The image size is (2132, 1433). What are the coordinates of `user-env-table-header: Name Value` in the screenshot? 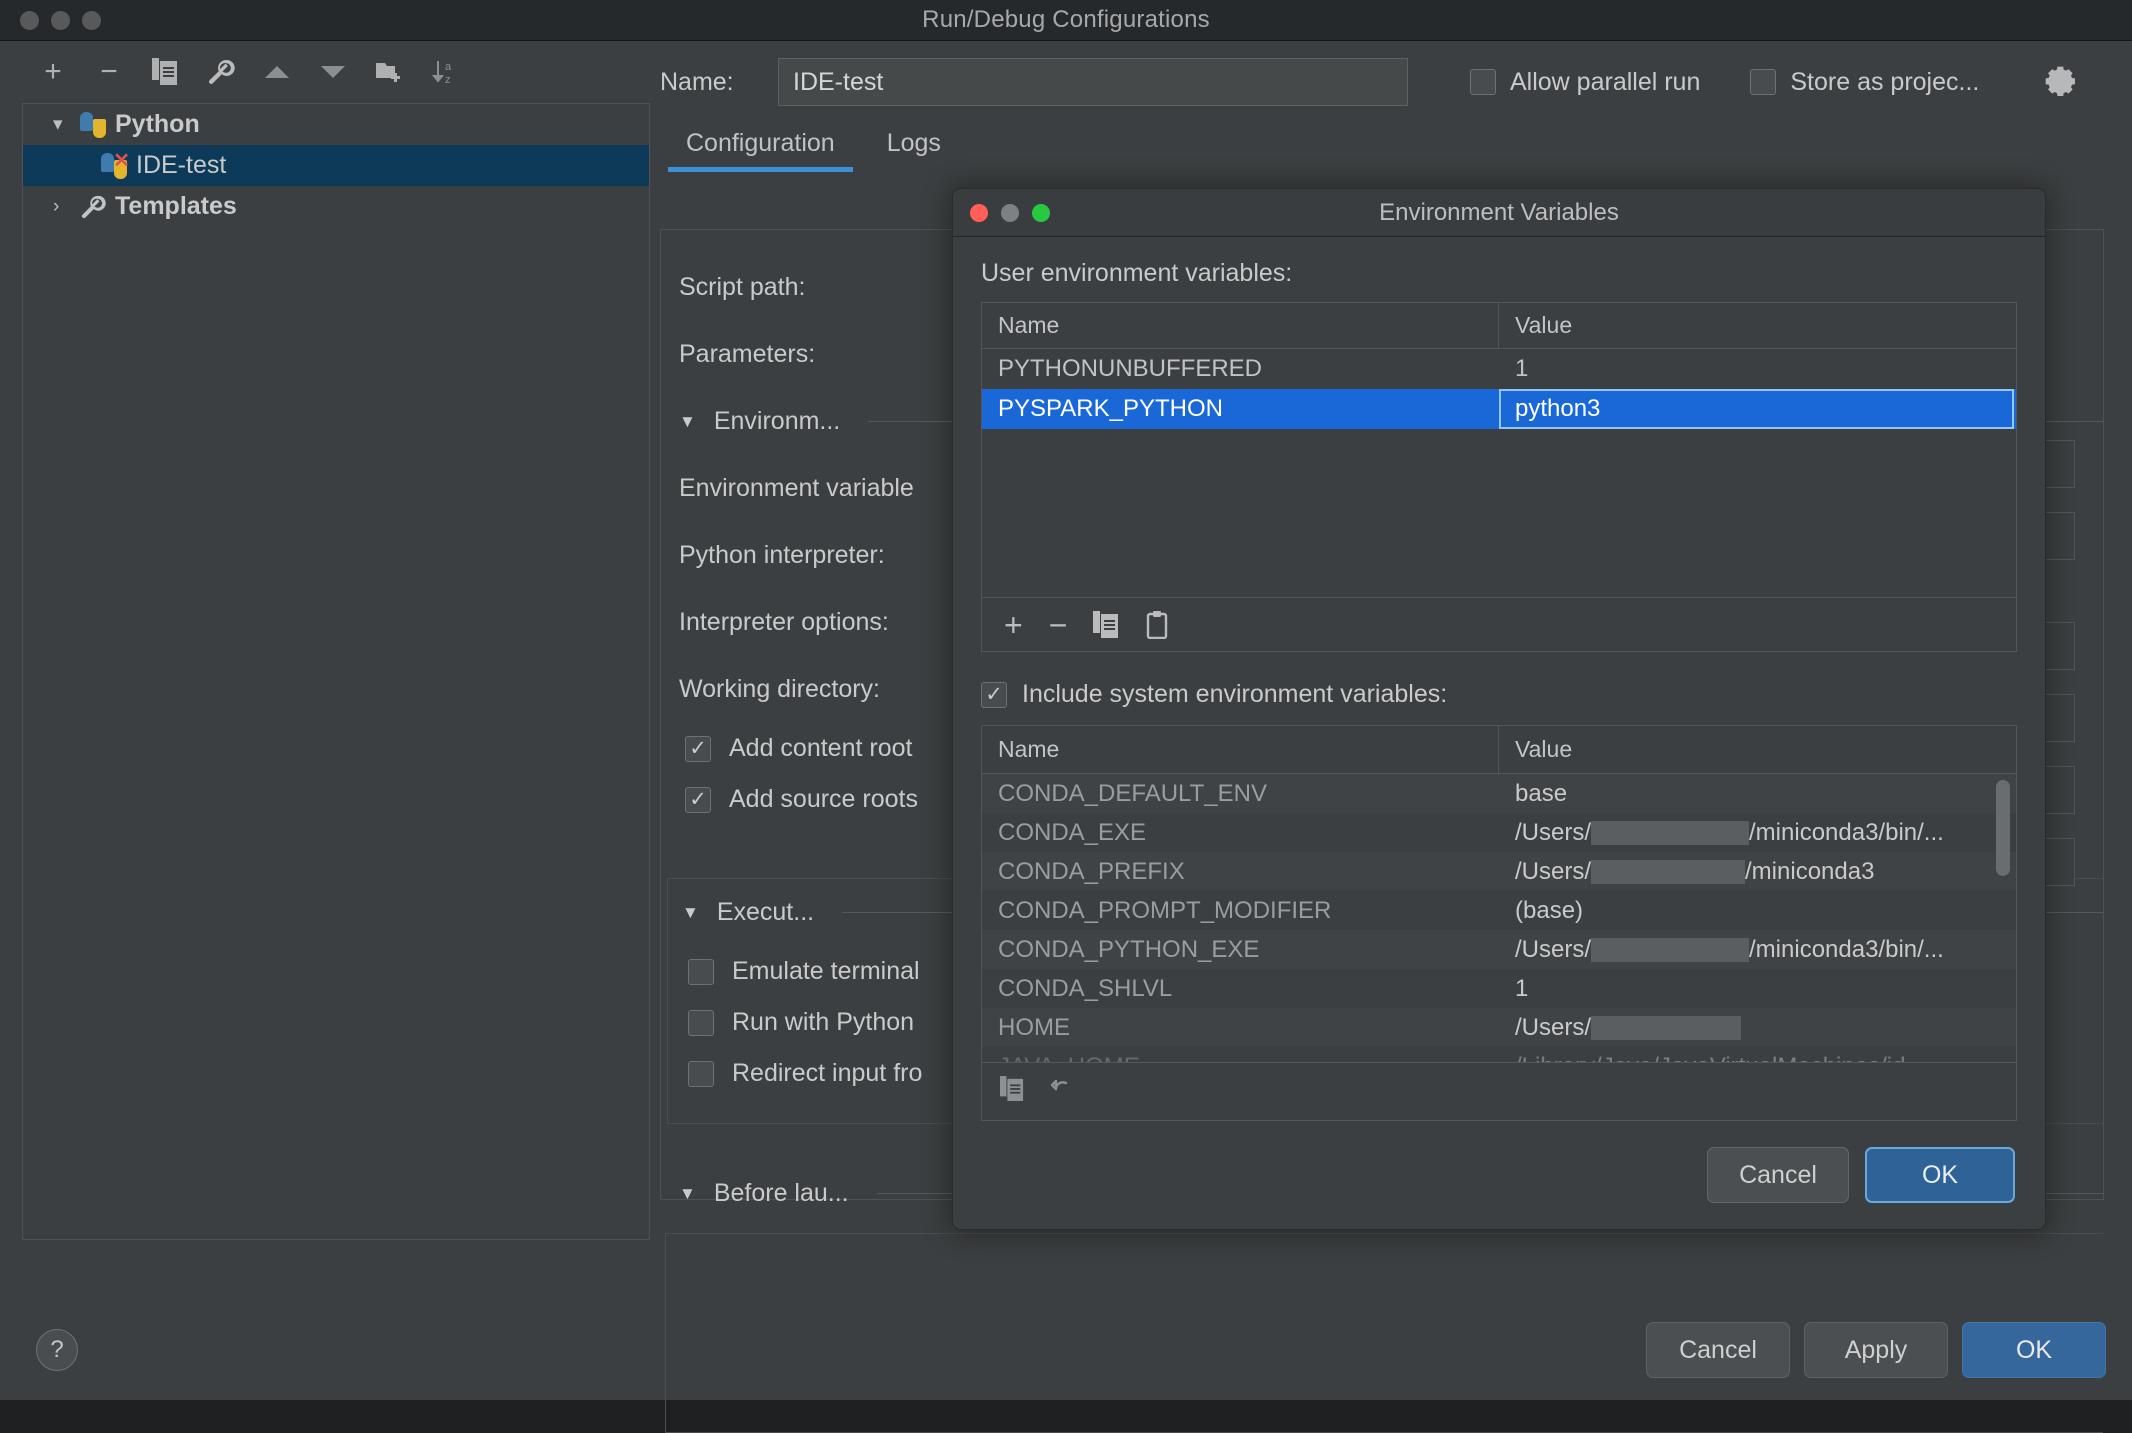 It's located at (1499, 326).